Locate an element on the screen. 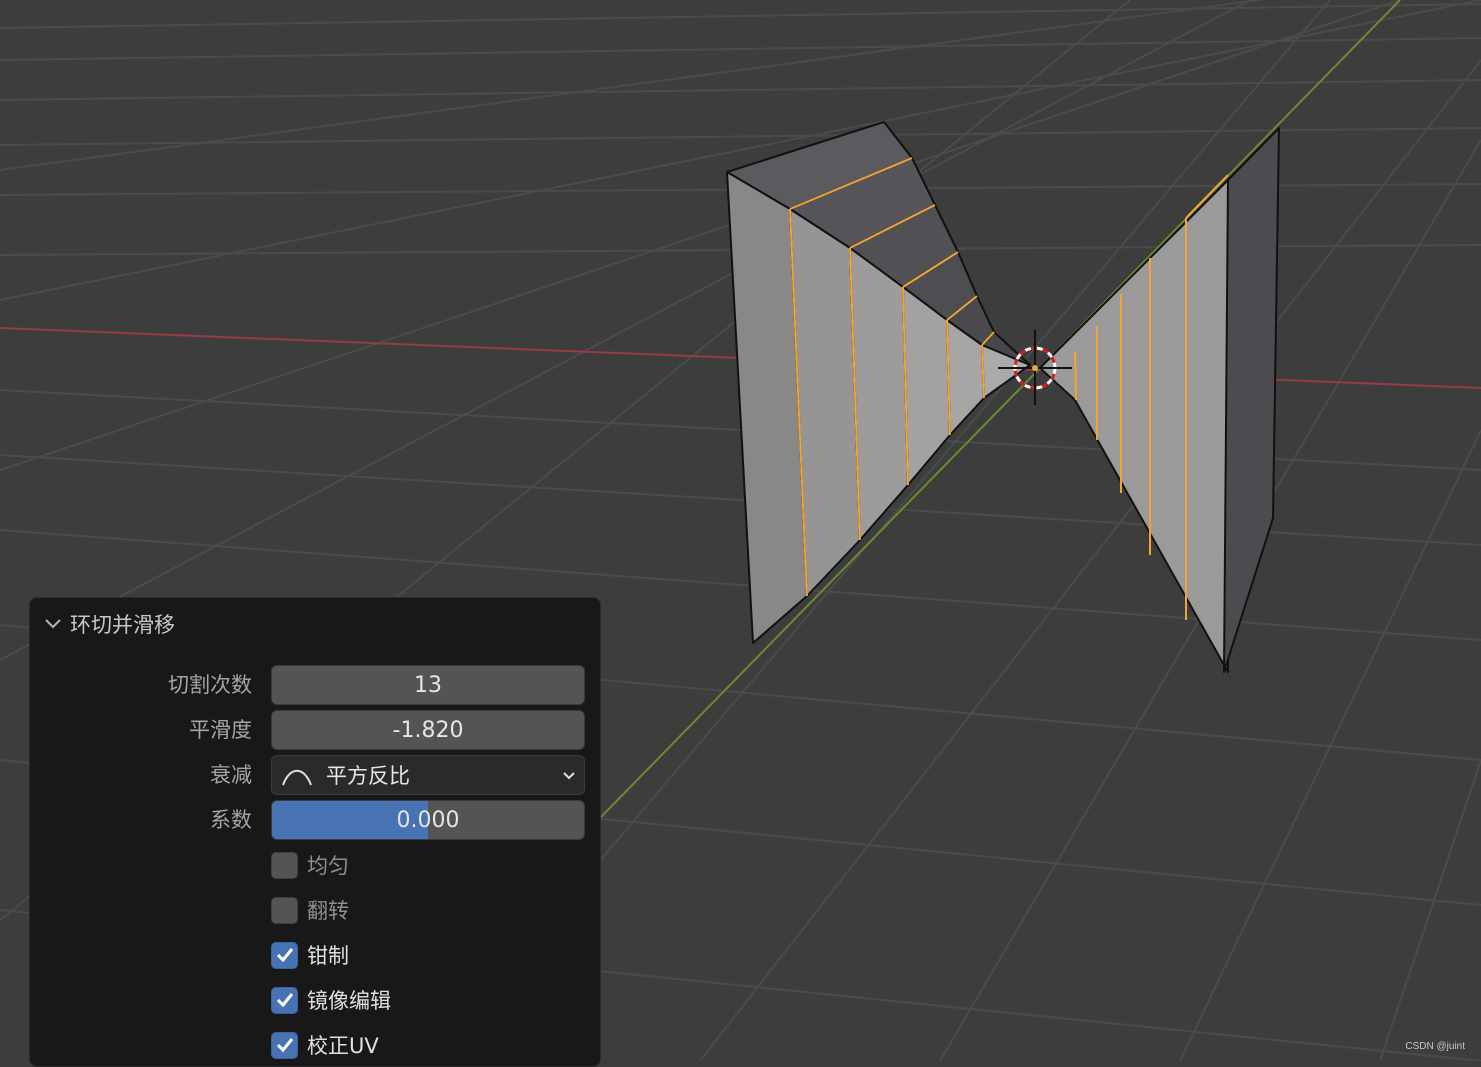  falloff-curve-icon is located at coordinates (297, 777).